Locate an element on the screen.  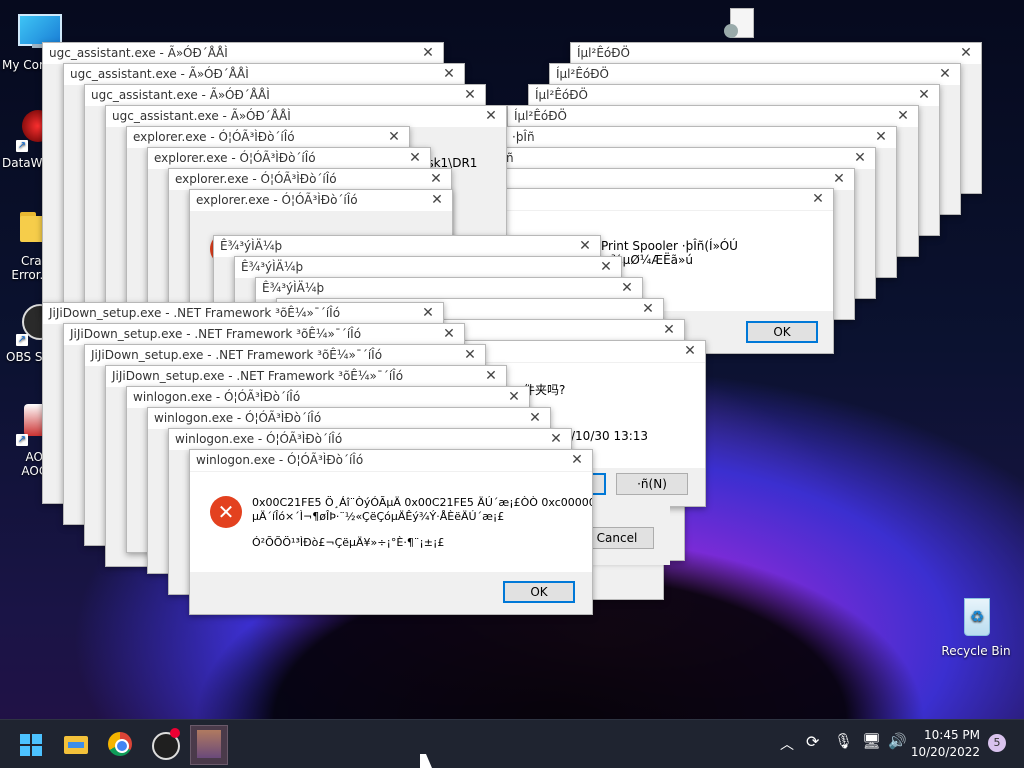
error-message-line2: µÄ´íÎó×´Ì¬¶øÎÞ·¨½«ÇëÇóµÄÊý¾Ý·ÅÈëÄÚ´æ¡£ is located at coordinates (378, 516).